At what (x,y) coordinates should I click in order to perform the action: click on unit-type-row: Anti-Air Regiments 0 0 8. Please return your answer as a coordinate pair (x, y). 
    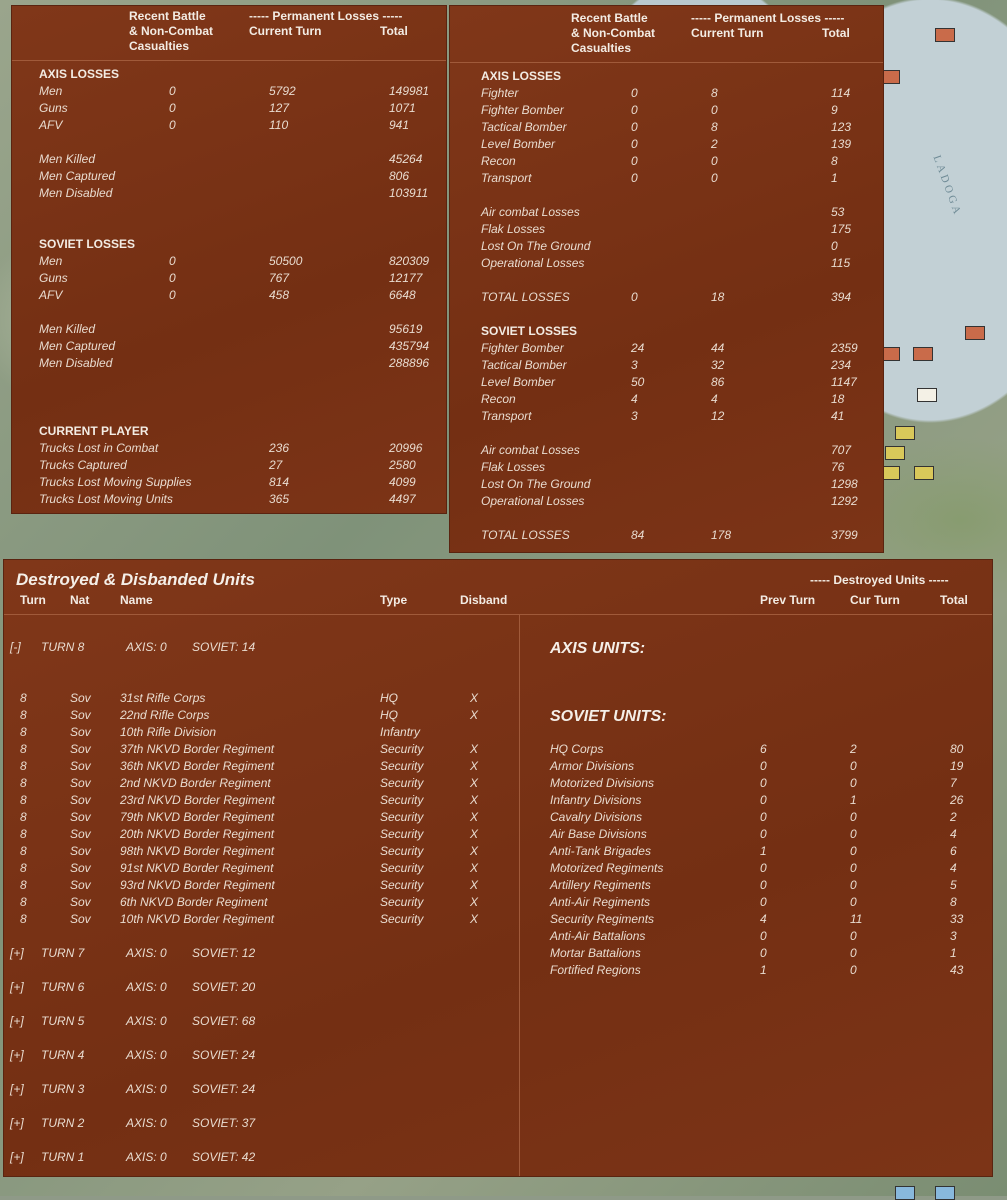
    Looking at the image, I should click on (498, 902).